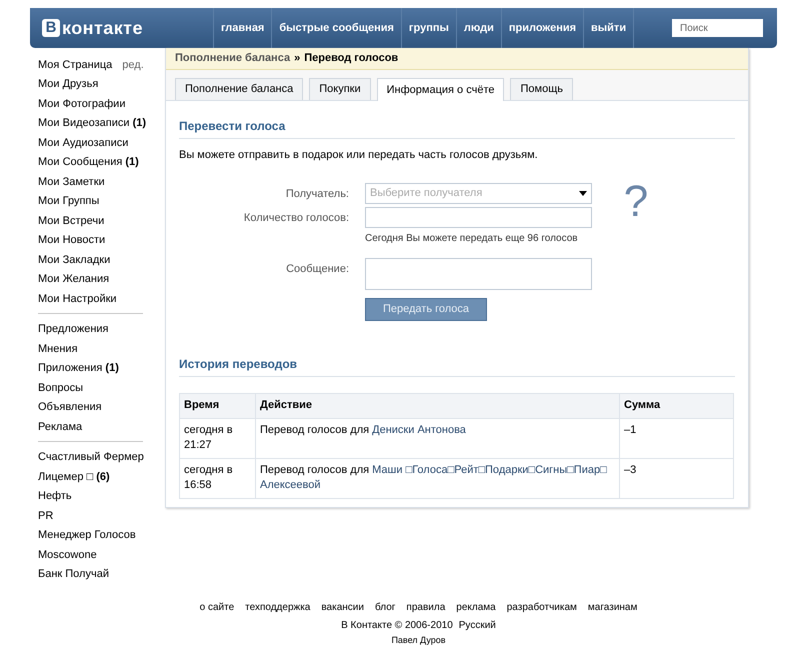  Describe the element at coordinates (239, 89) in the screenshot. I see `tab: Пополнение баланса` at that location.